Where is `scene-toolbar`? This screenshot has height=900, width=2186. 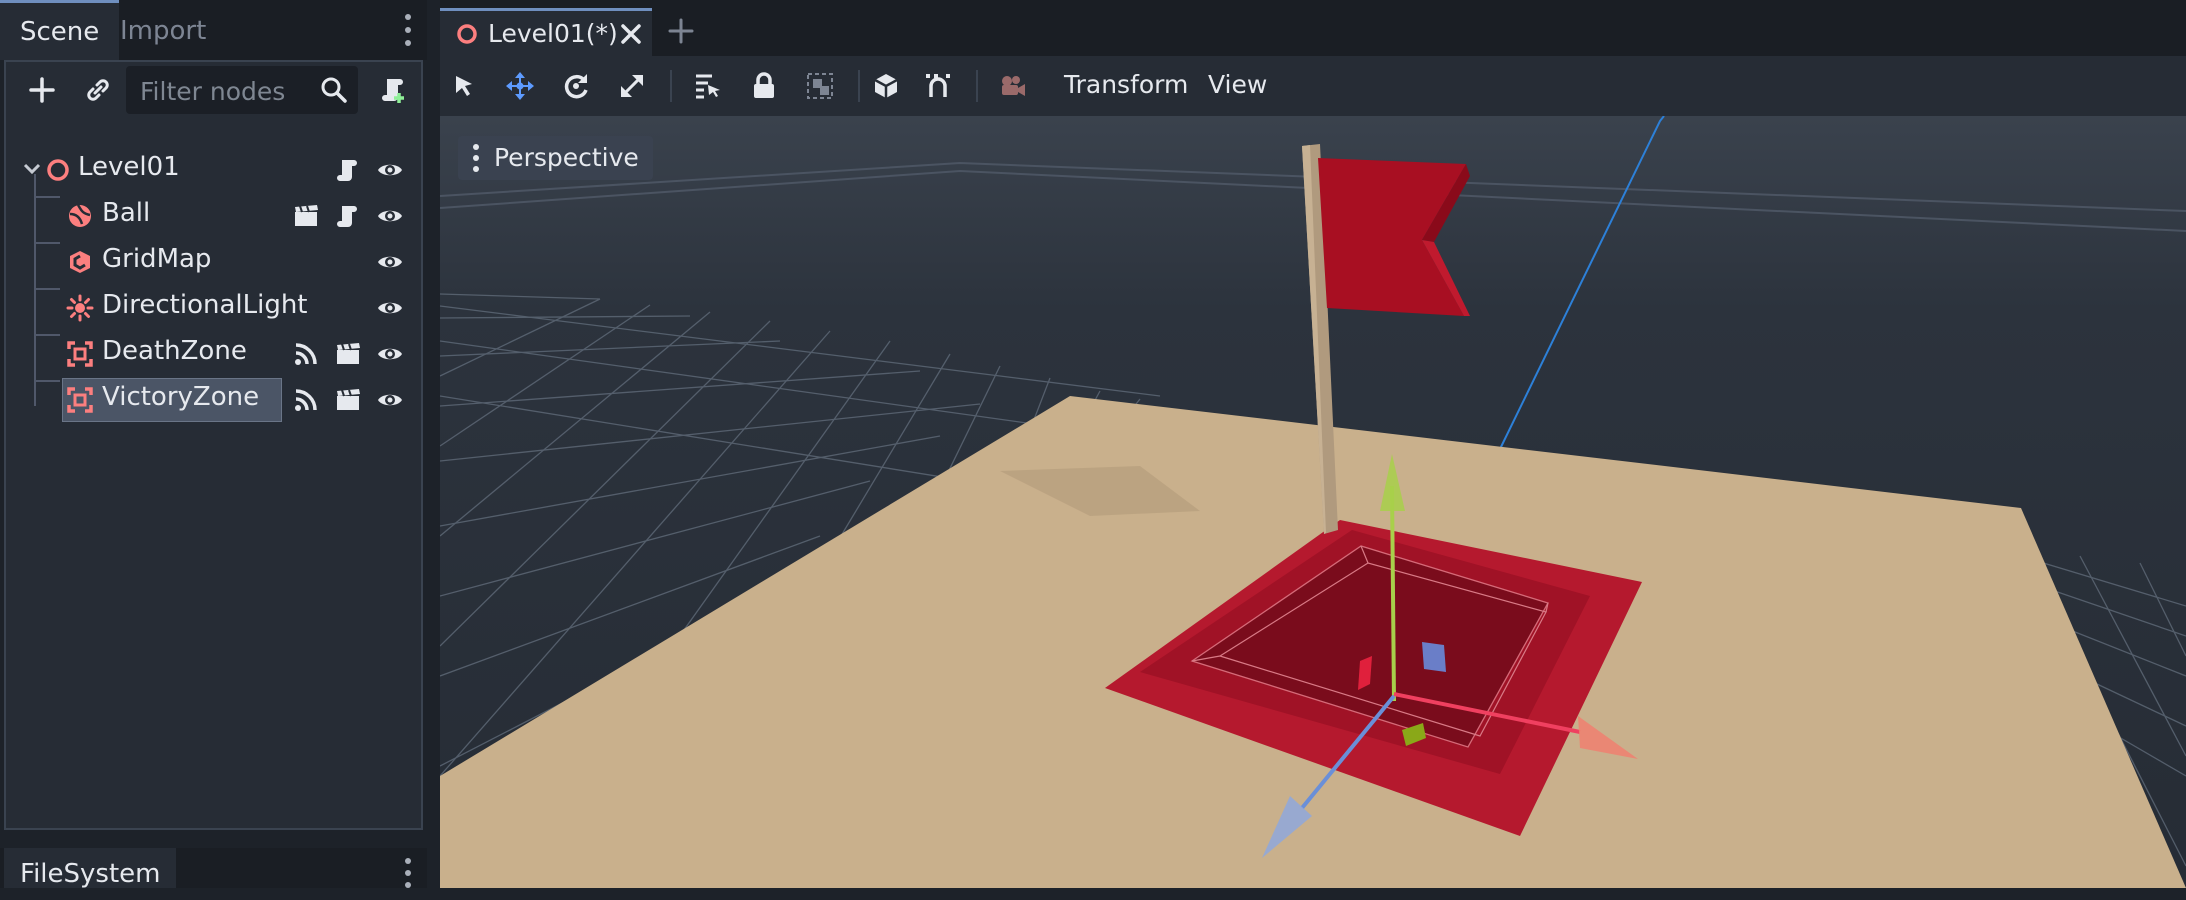
scene-toolbar is located at coordinates (213, 94).